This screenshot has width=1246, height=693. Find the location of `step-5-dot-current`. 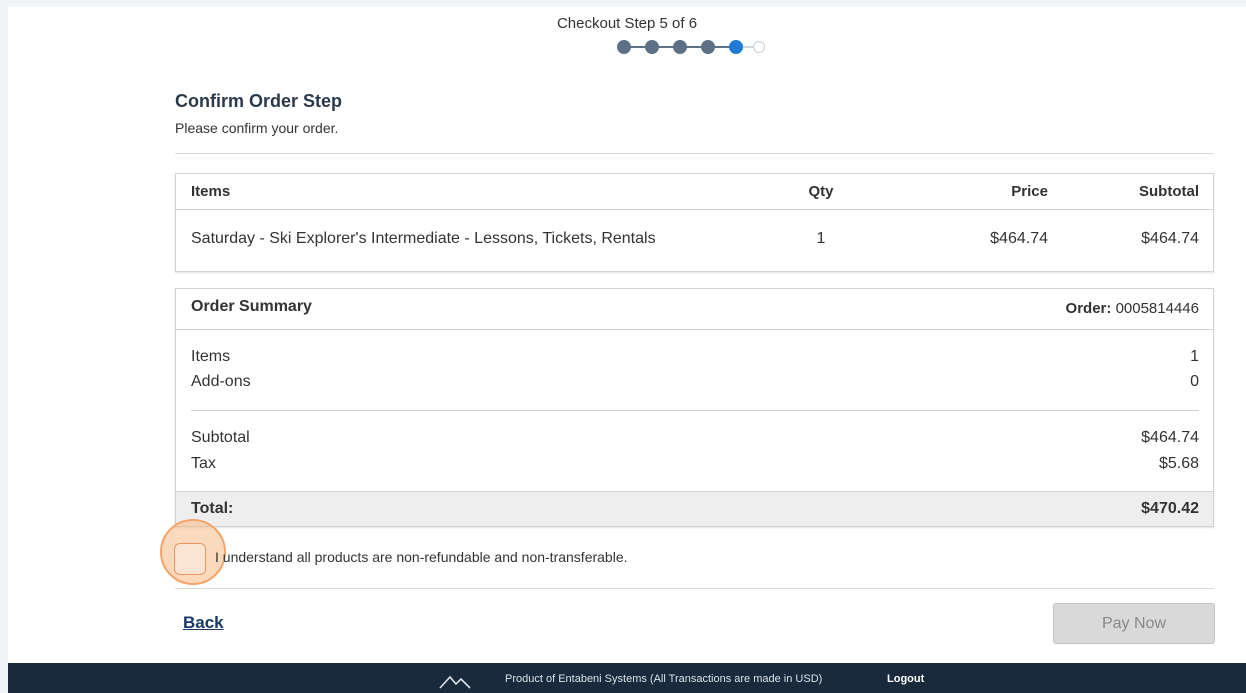

step-5-dot-current is located at coordinates (736, 47).